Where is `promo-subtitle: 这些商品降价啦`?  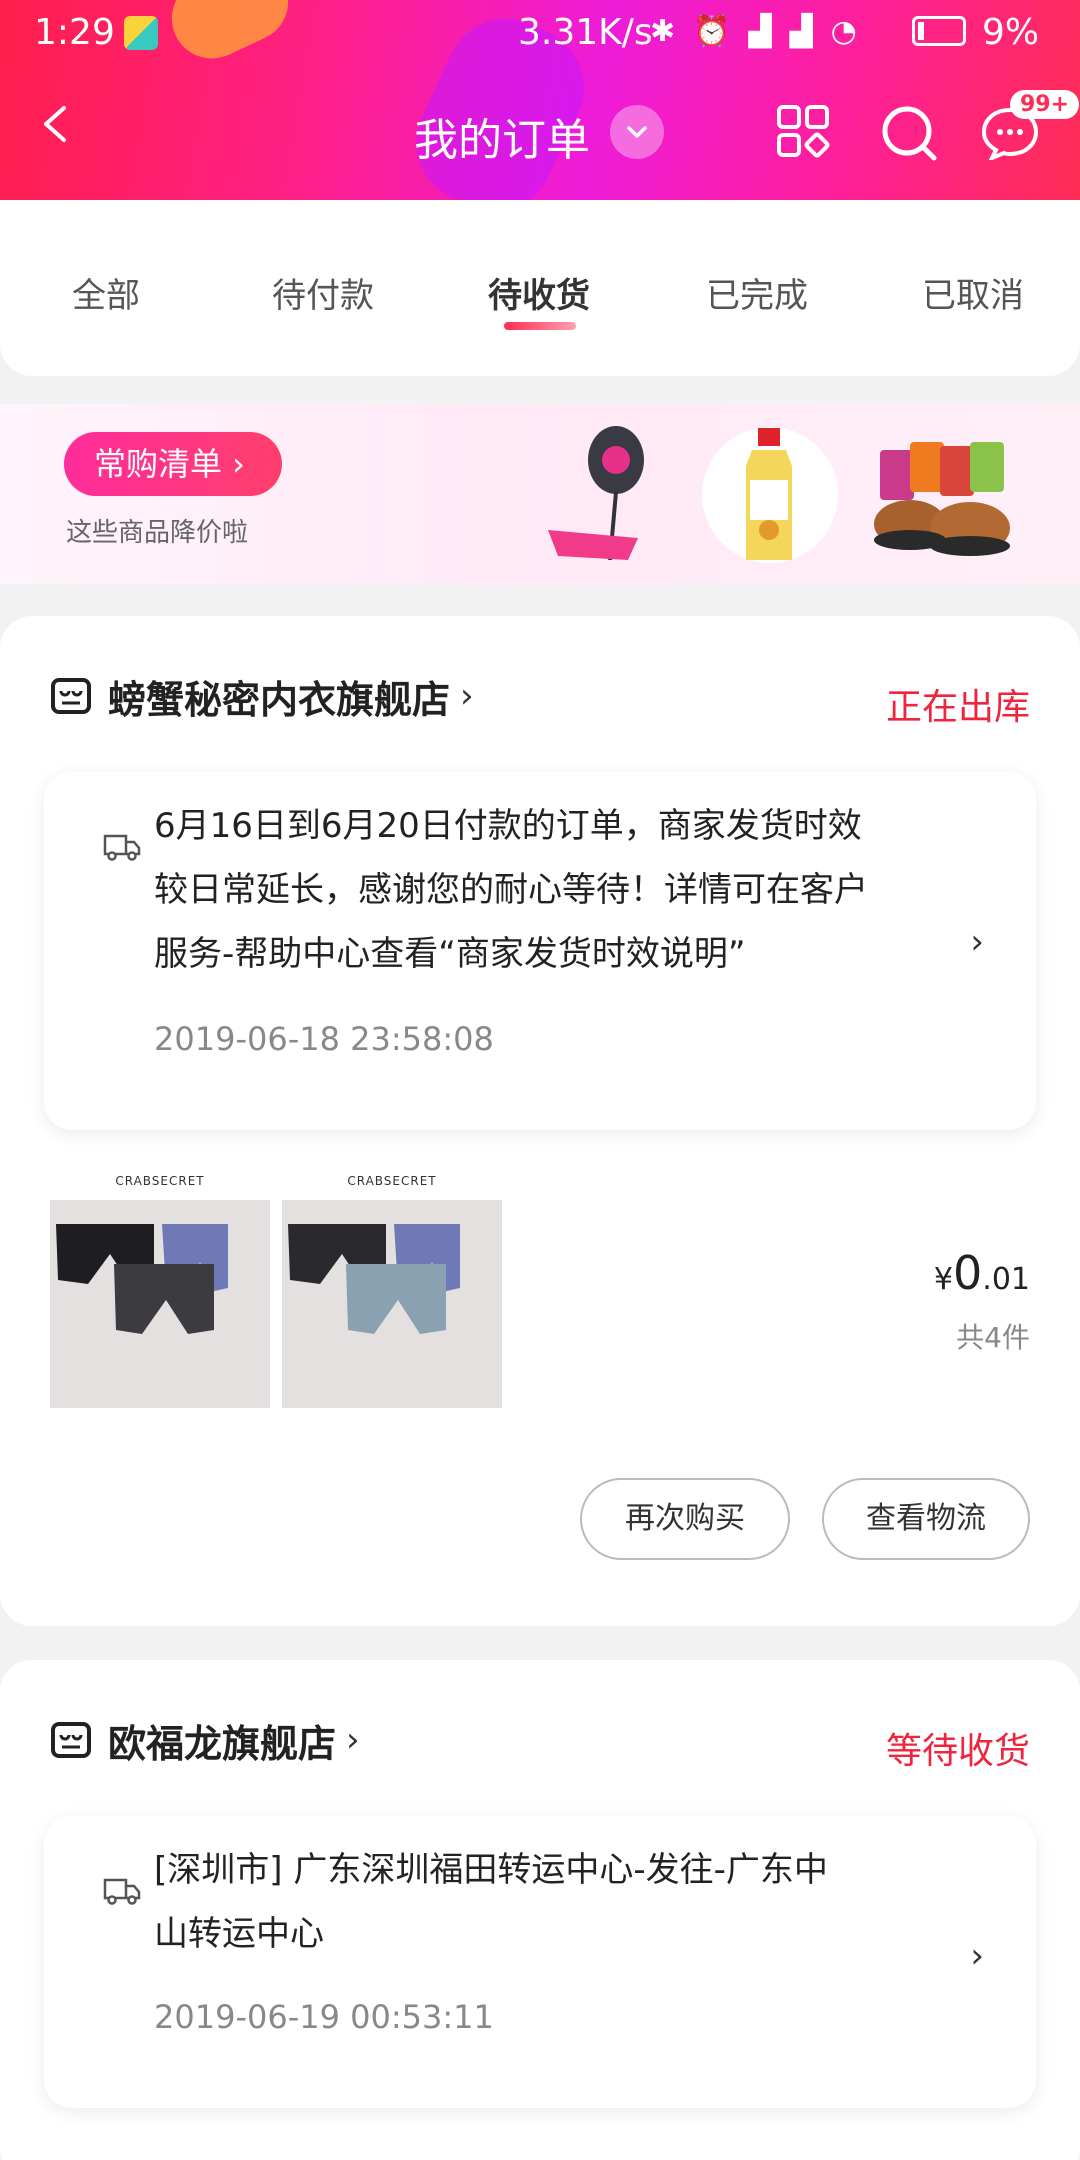 promo-subtitle: 这些商品降价啦 is located at coordinates (157, 533).